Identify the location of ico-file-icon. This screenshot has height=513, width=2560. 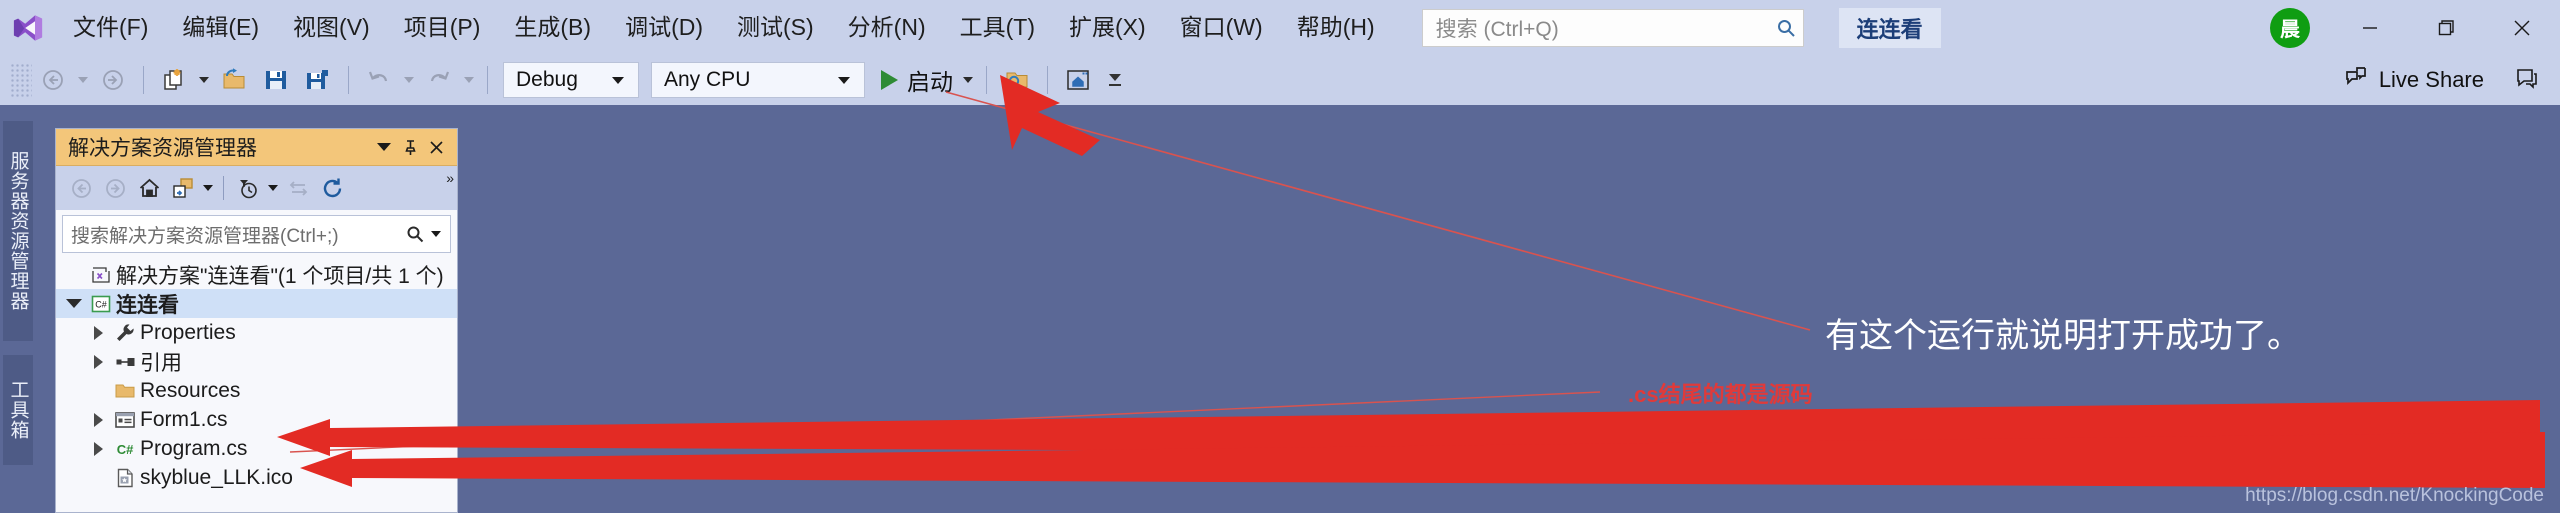
(125, 478).